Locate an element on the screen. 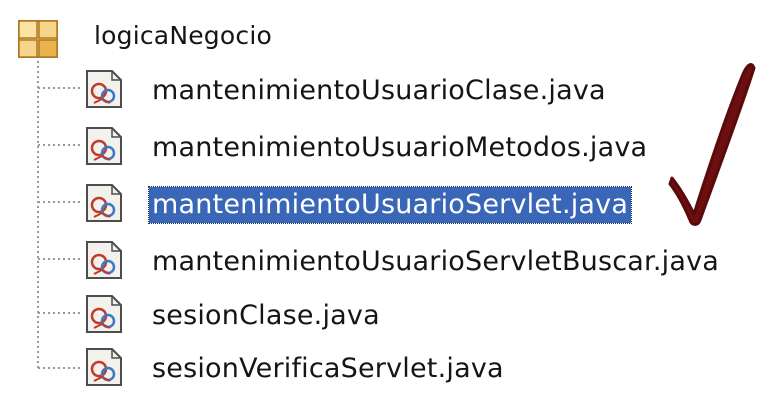 The width and height of the screenshot is (769, 394). tree-node-file: sesionVerificaServlet.java is located at coordinates (410, 369).